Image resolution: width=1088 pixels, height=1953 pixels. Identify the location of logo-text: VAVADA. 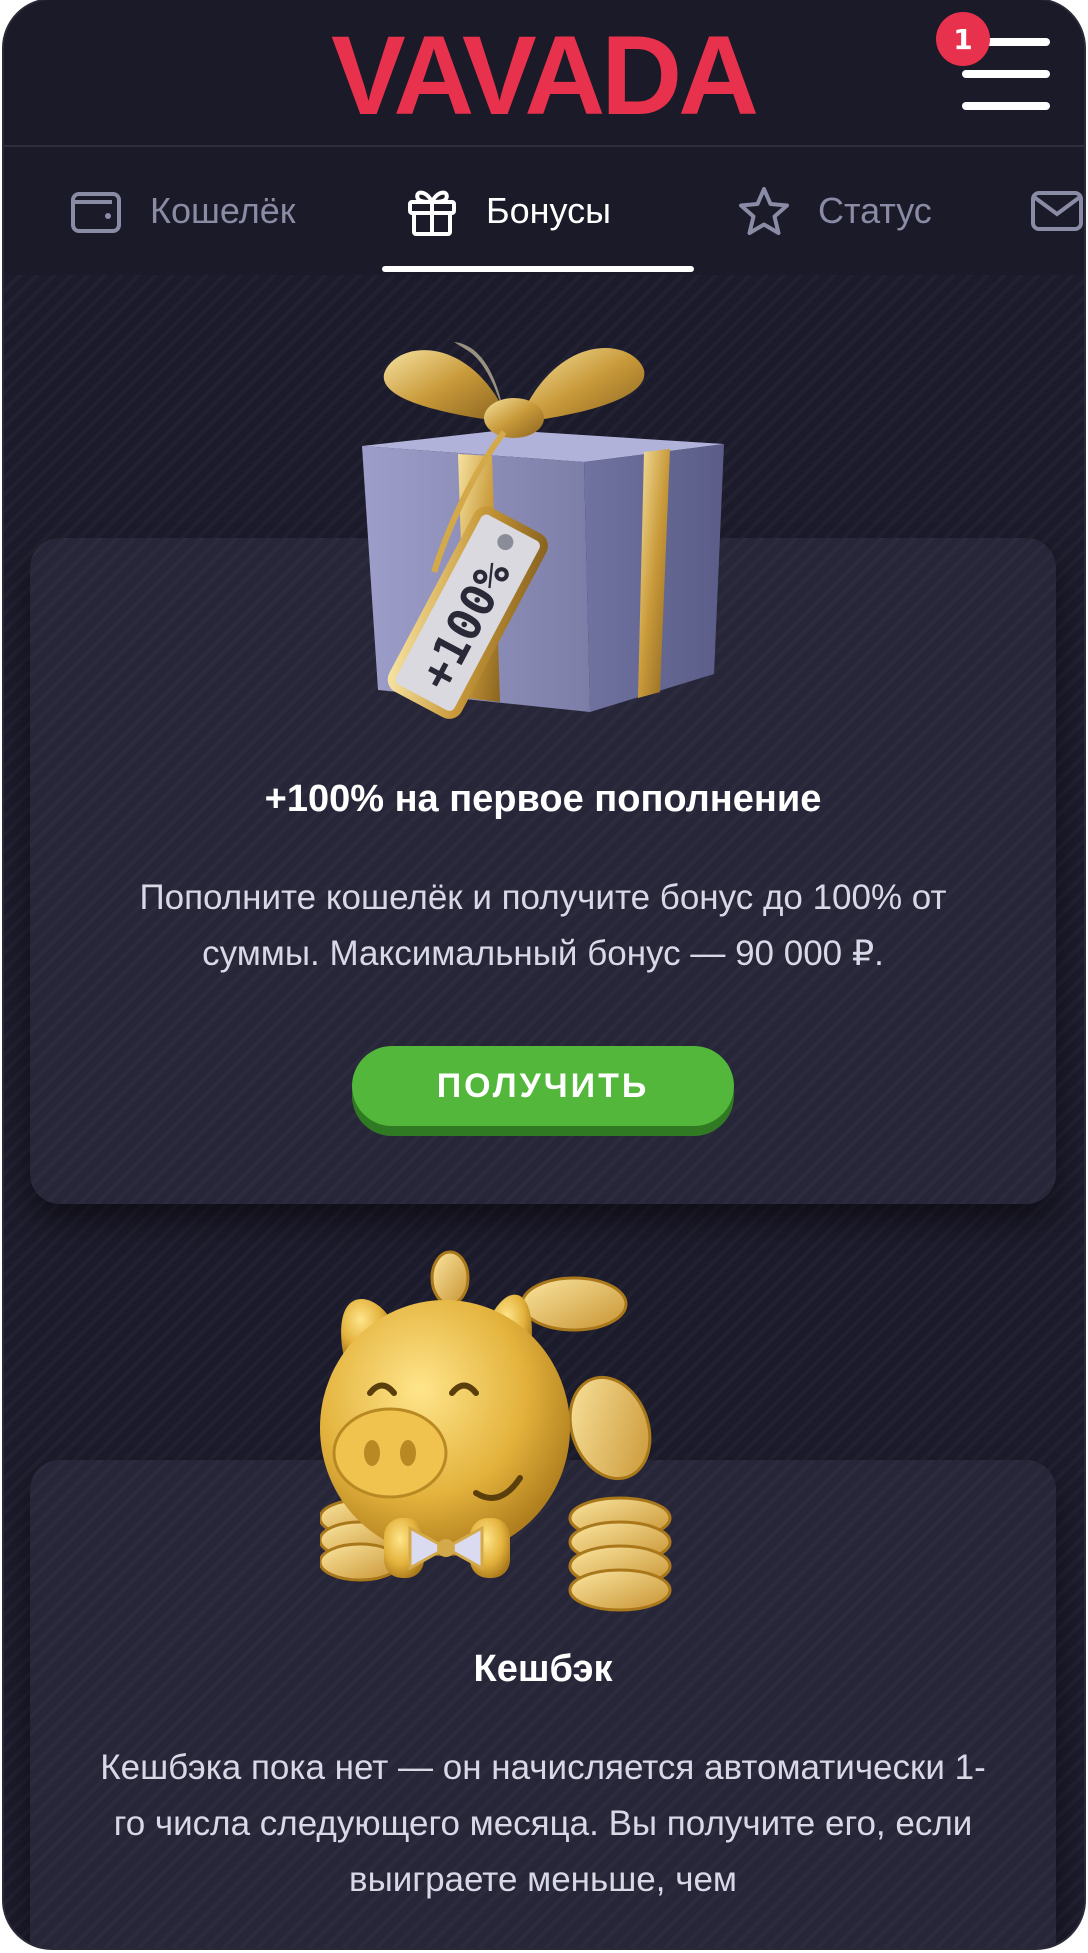
(543, 74).